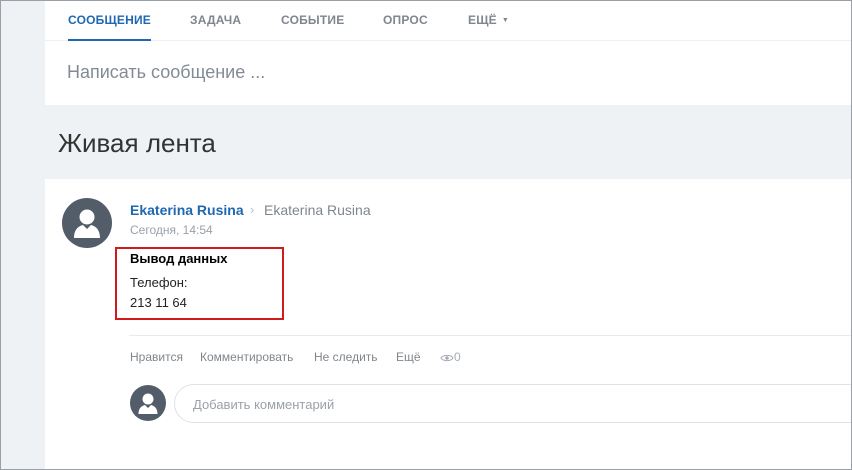 The width and height of the screenshot is (852, 470). What do you see at coordinates (482, 20) in the screenshot?
I see `tab-more-label: ЕЩЁ` at bounding box center [482, 20].